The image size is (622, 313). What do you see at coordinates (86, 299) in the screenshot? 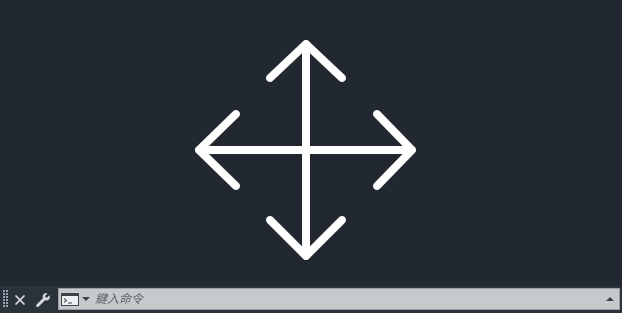
I see `chevron-down-icon` at bounding box center [86, 299].